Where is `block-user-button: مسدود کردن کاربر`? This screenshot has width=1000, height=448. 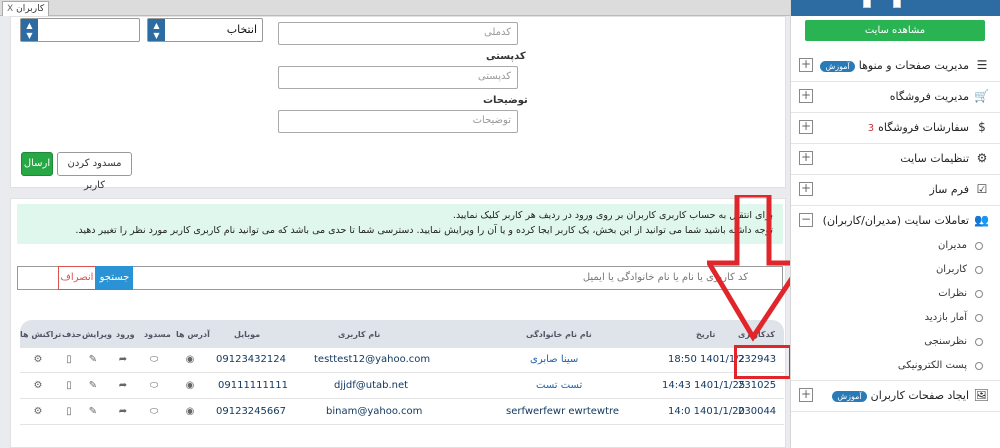 block-user-button: مسدود کردن کاربر is located at coordinates (94, 171).